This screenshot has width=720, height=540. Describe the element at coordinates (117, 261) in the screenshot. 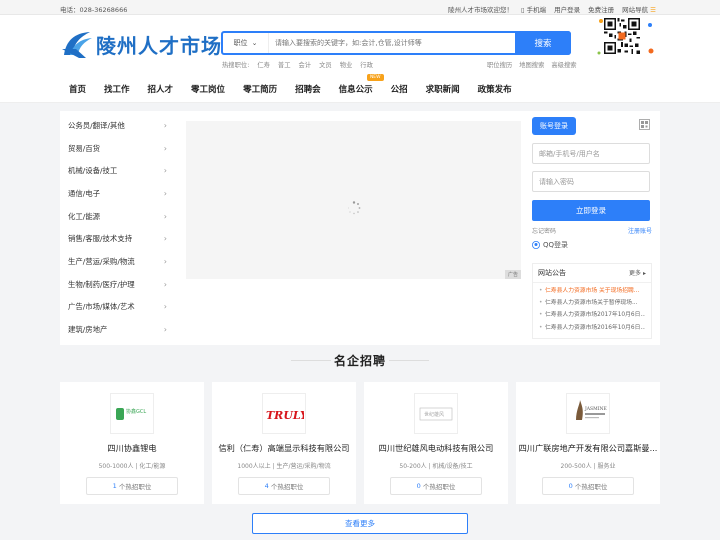

I see `category-item: 生产/营运/采购/物流 ›` at that location.